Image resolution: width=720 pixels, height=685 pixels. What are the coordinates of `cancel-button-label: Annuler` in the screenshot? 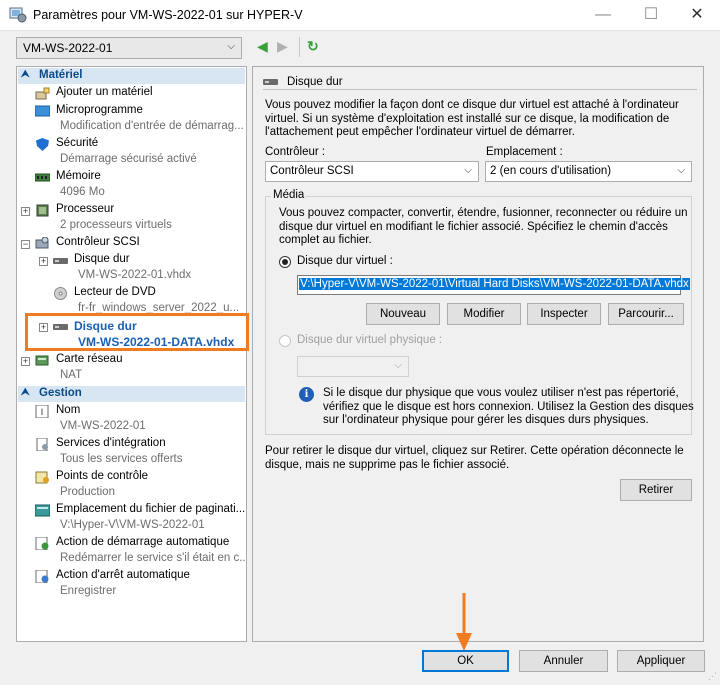 It's located at (563, 661).